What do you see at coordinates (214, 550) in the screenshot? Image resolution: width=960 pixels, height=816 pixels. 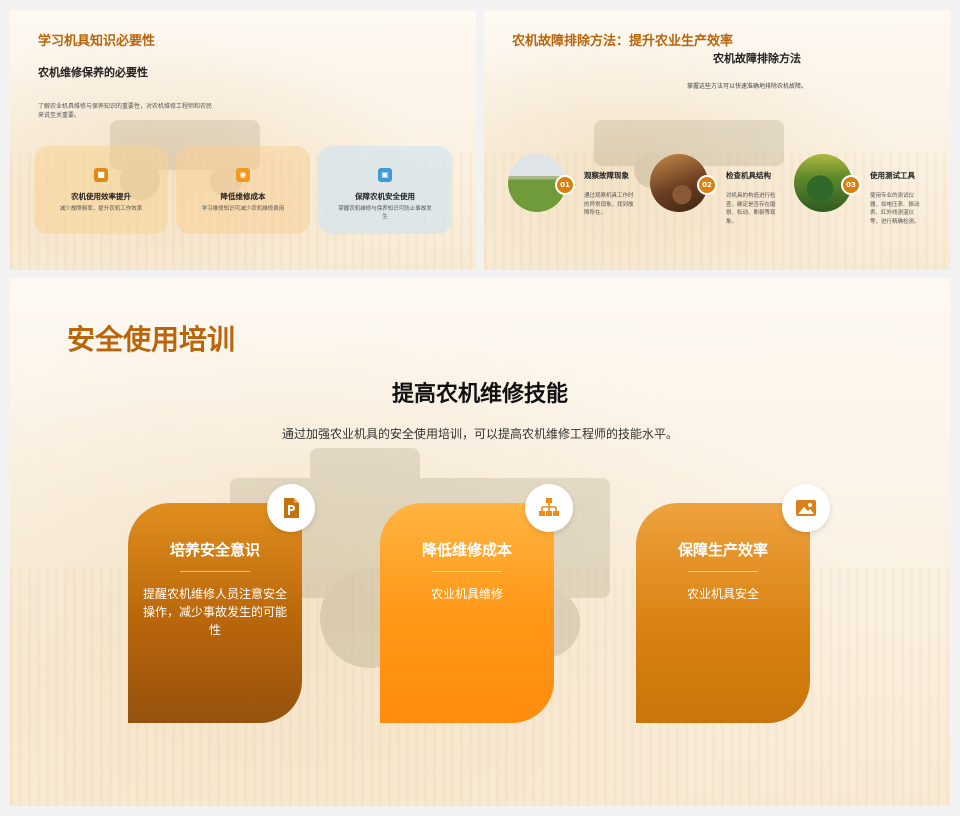 I see `card-title: 培养安全意识` at bounding box center [214, 550].